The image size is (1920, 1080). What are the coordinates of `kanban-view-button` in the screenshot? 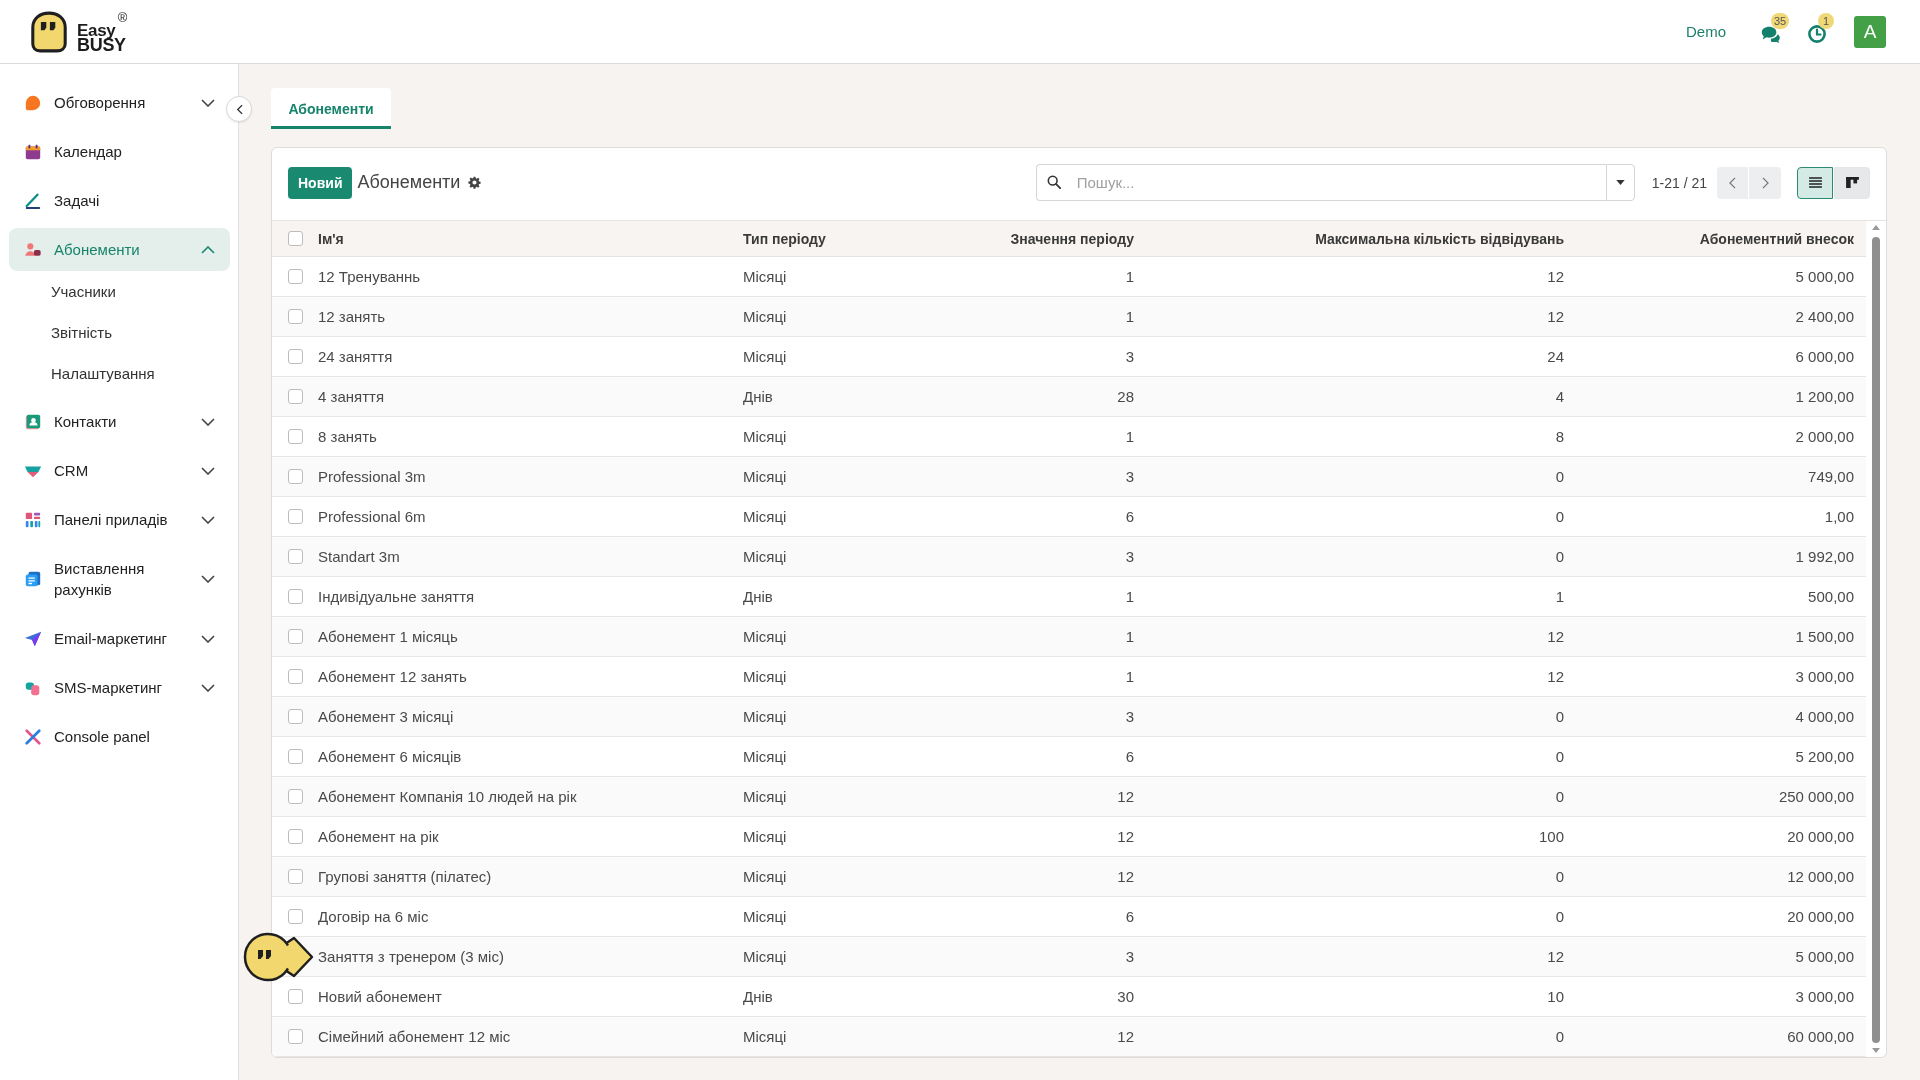 It's located at (1852, 182).